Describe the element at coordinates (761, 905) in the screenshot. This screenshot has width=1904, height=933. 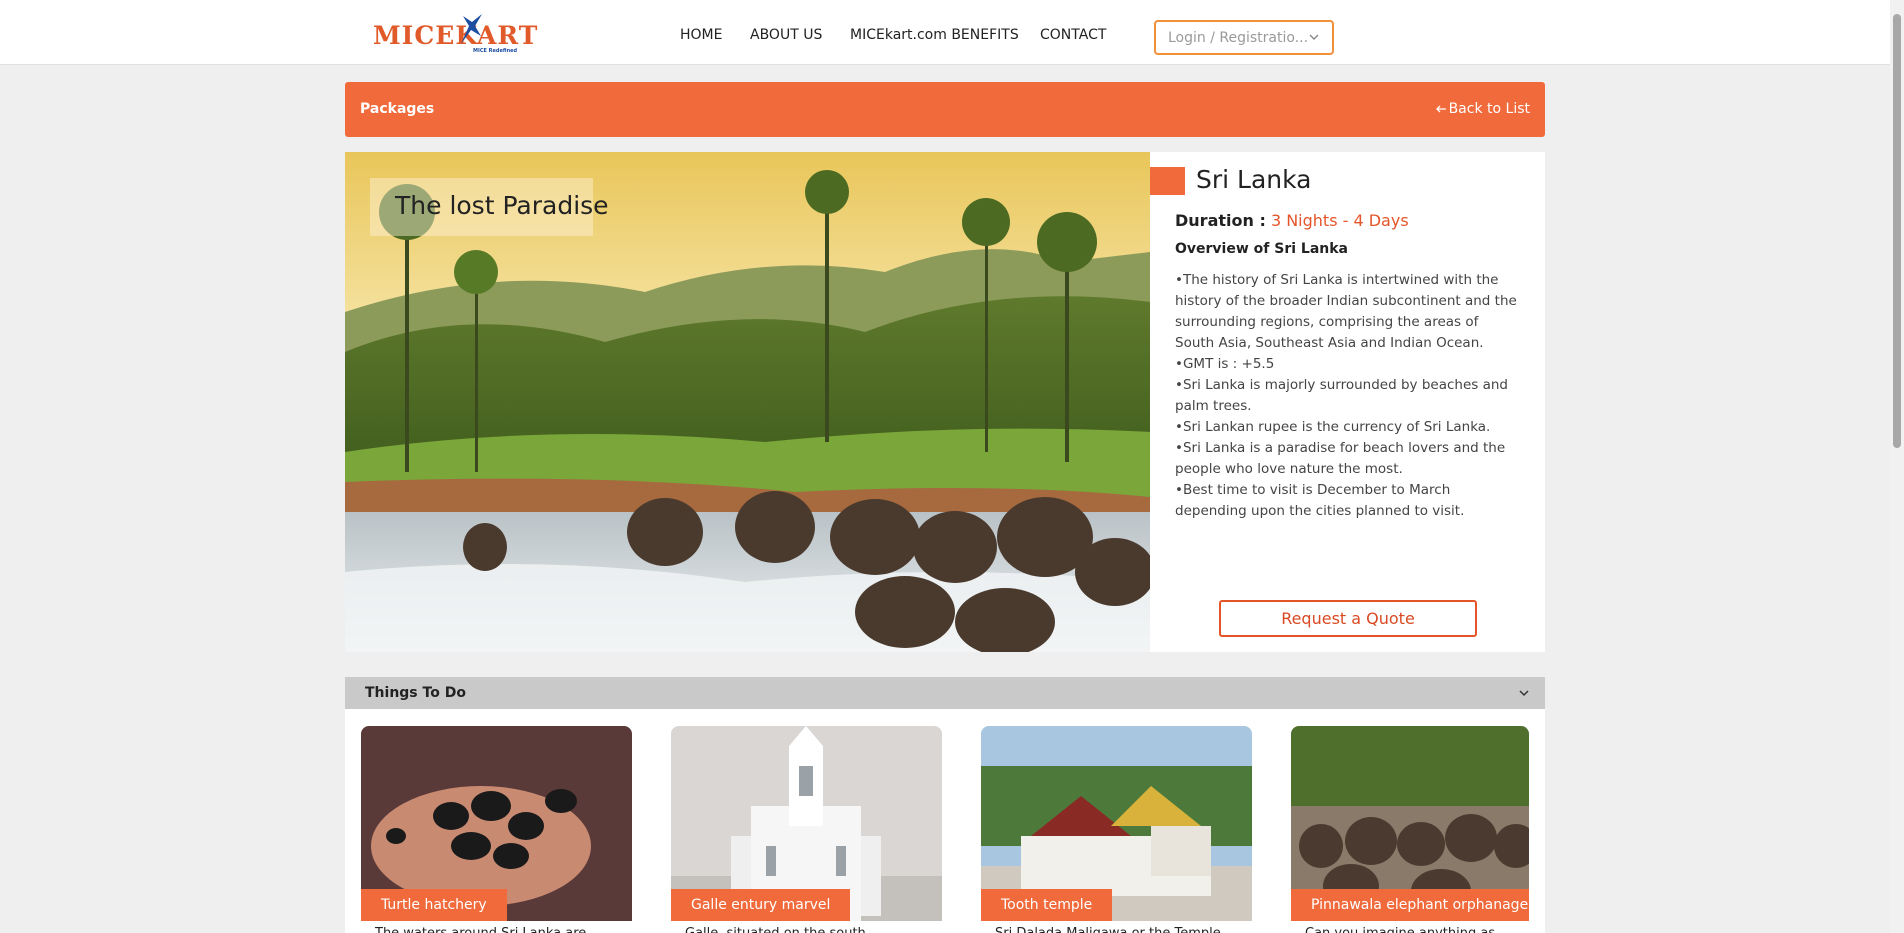
I see `card-label: Galle entury marvel` at that location.